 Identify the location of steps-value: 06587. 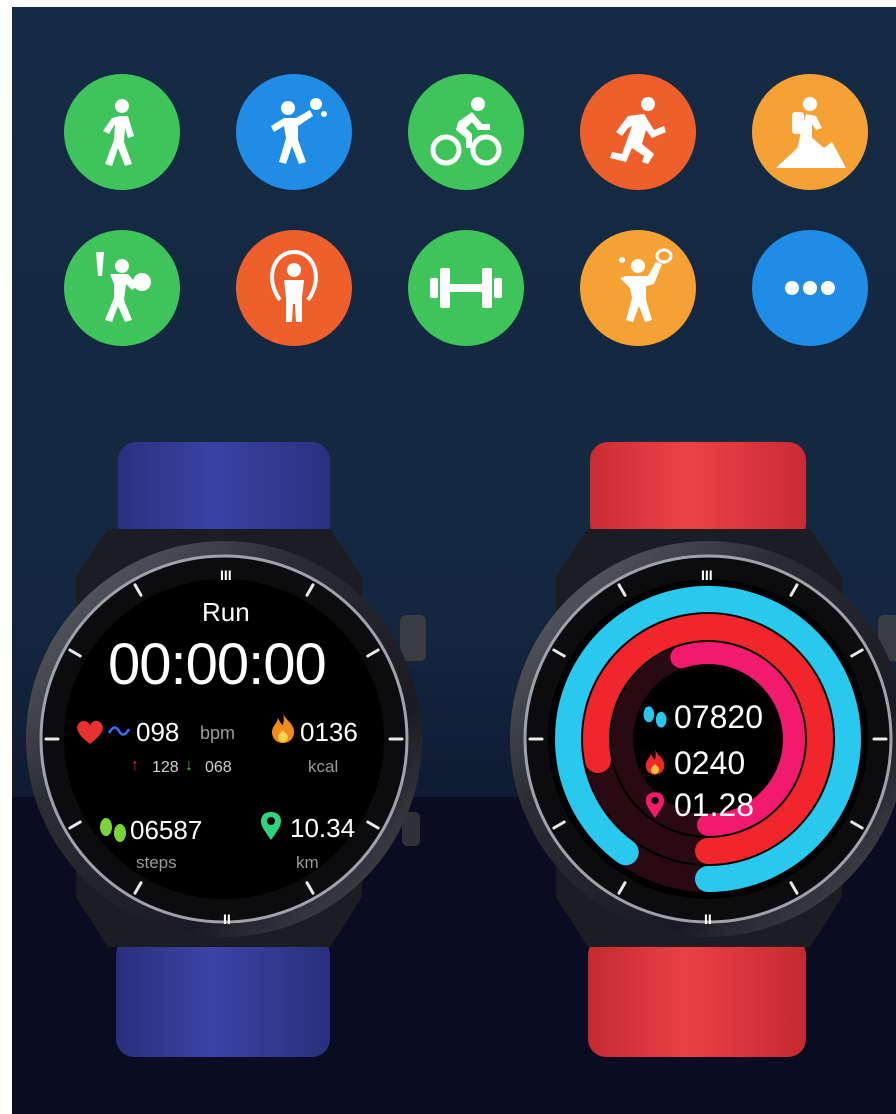
(166, 830).